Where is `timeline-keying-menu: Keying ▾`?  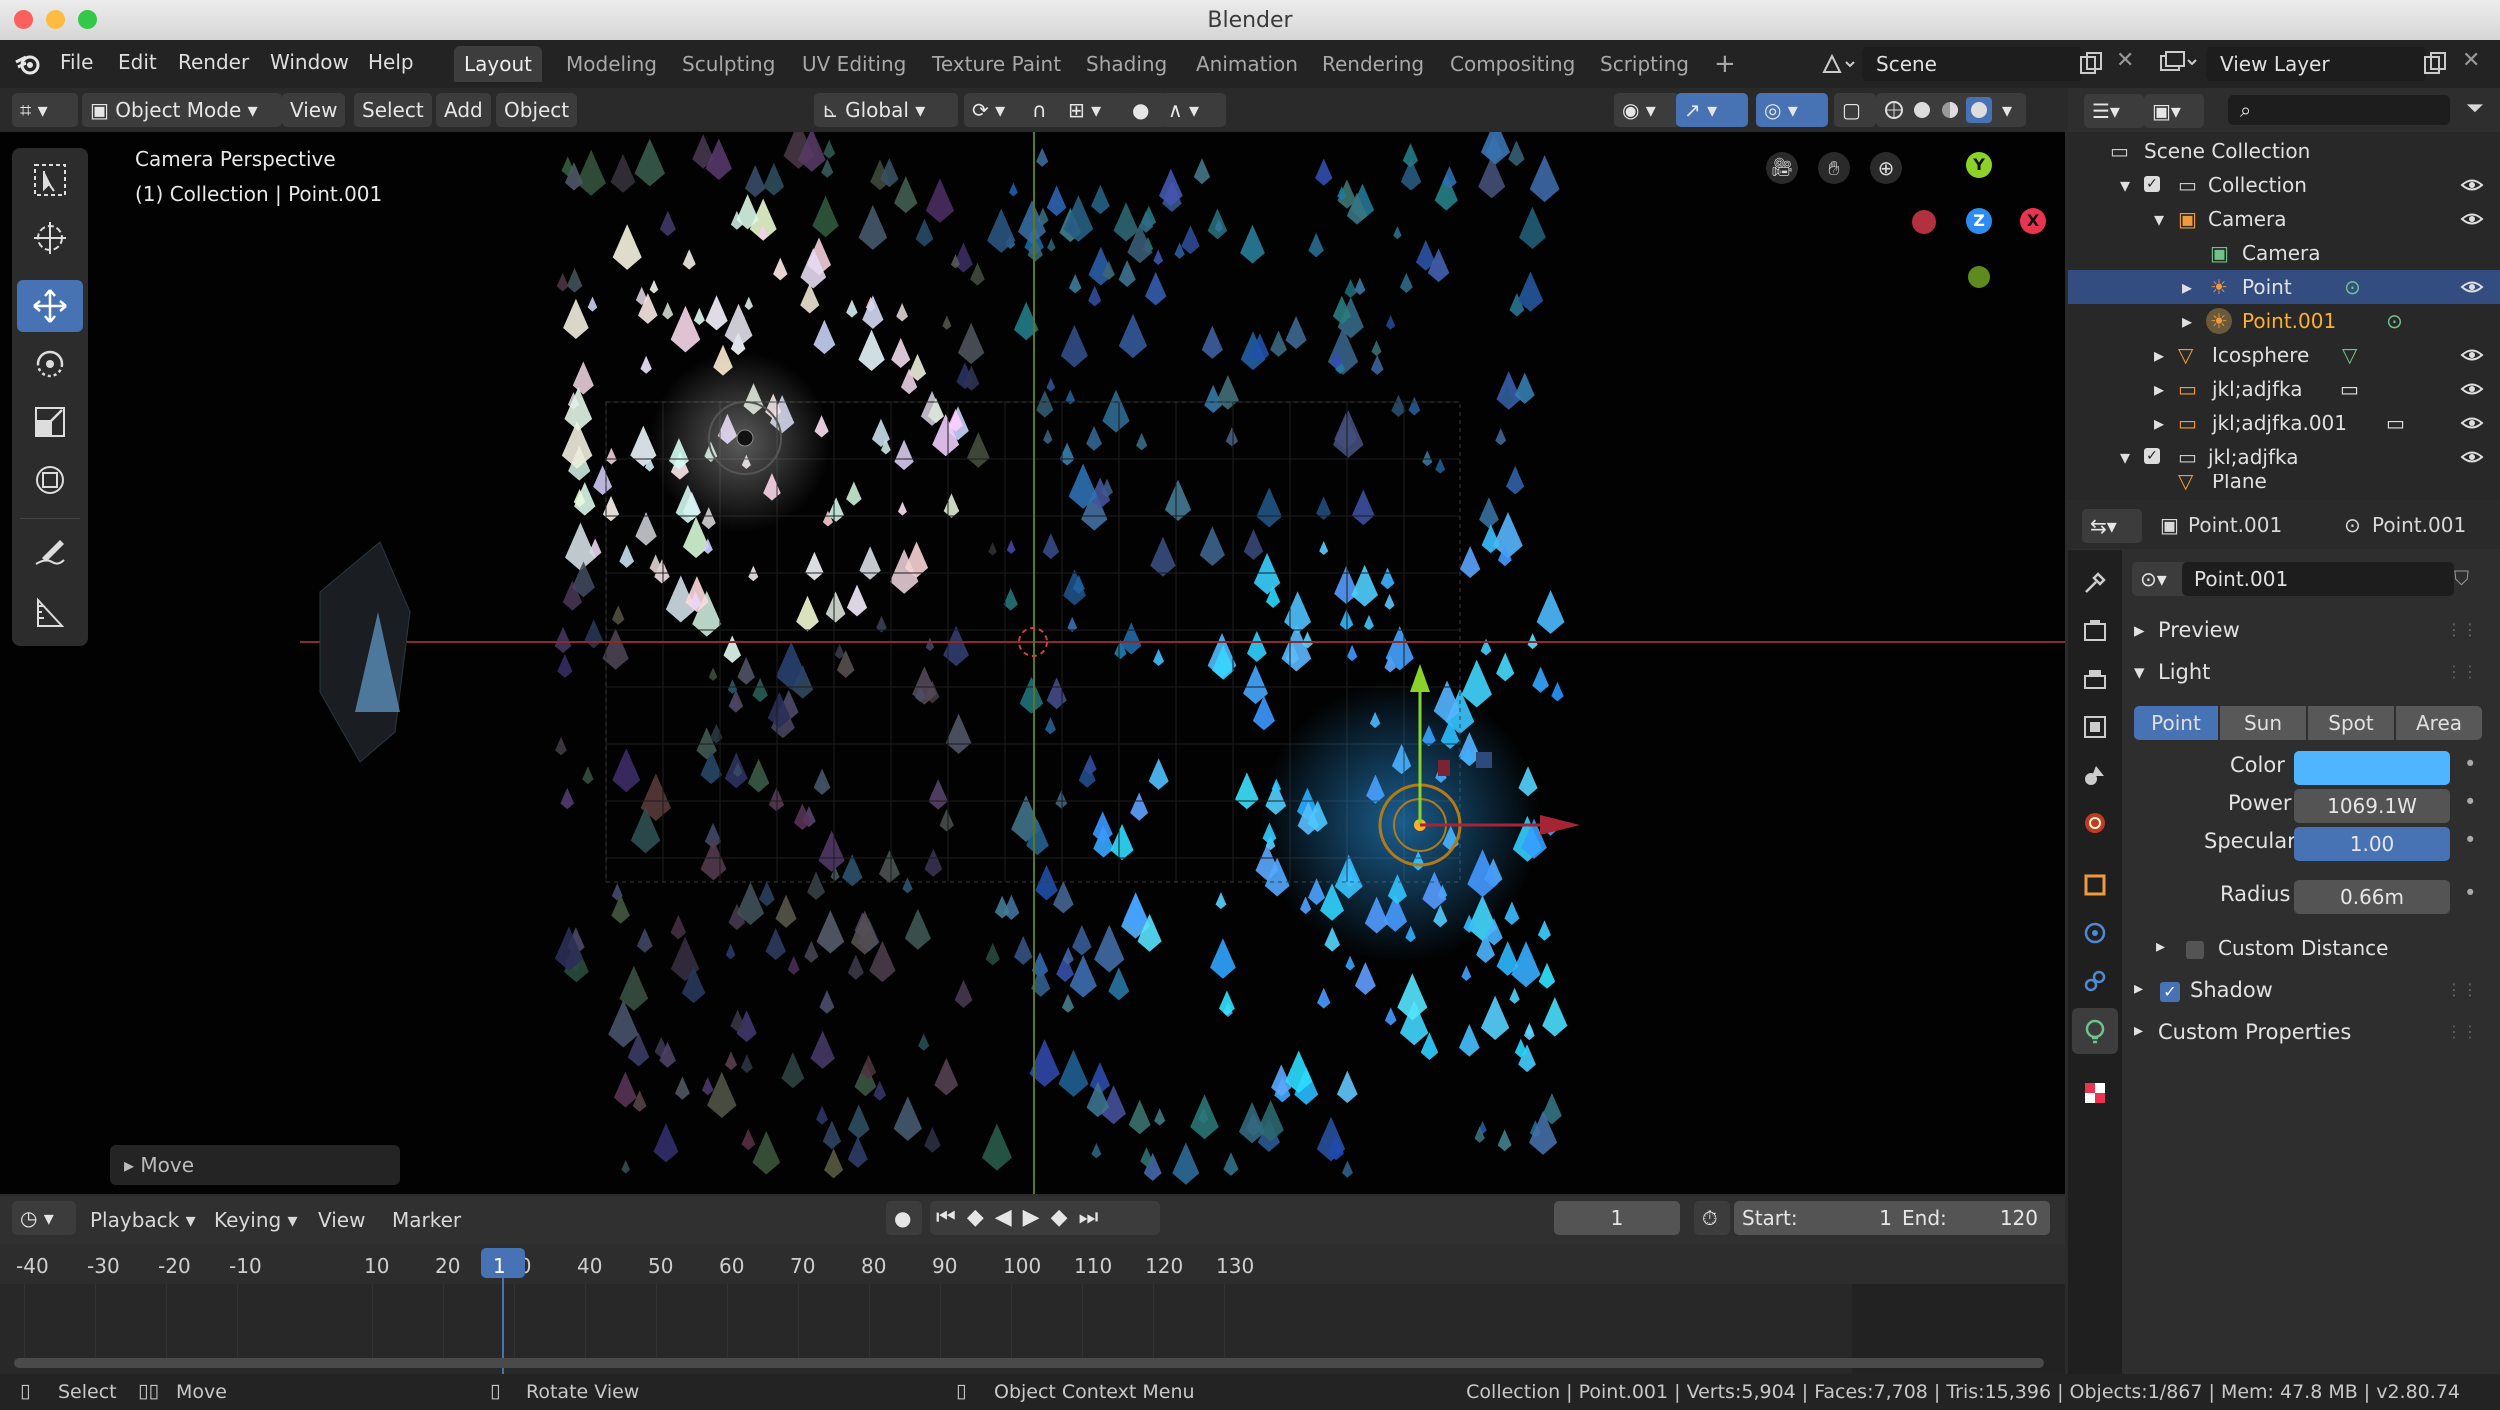
timeline-keying-menu: Keying ▾ is located at coordinates (256, 1220).